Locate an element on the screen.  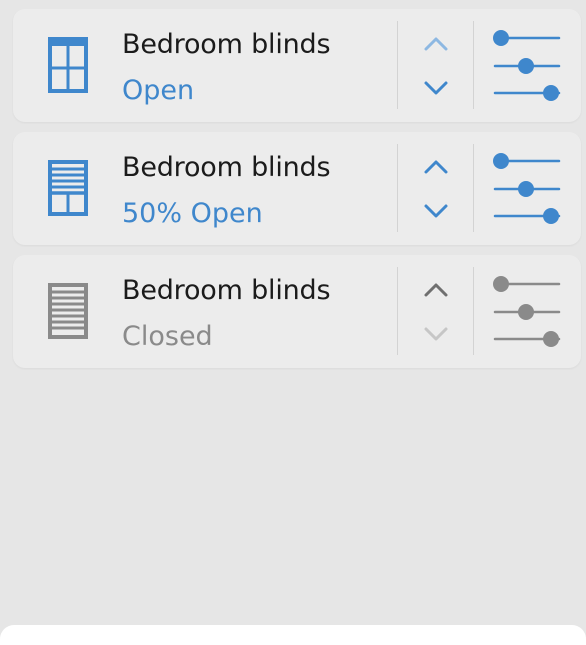
blind-status: Closed is located at coordinates (167, 336).